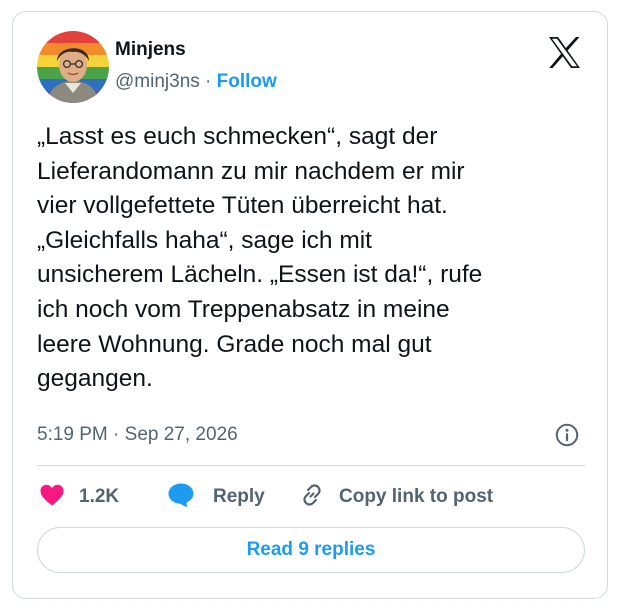  I want to click on x-logo-icon, so click(564, 52).